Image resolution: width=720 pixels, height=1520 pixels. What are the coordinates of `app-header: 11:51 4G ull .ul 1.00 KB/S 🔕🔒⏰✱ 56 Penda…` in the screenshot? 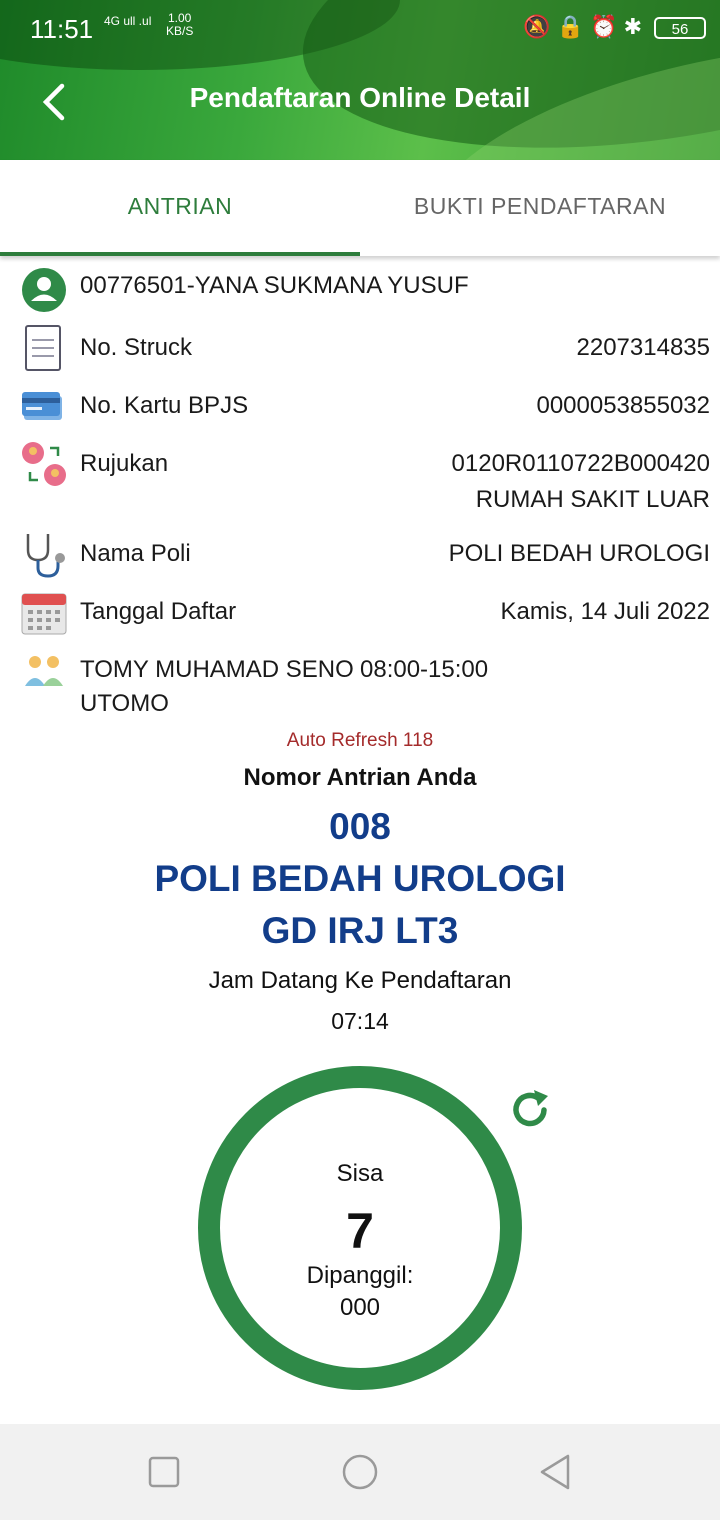 It's located at (360, 80).